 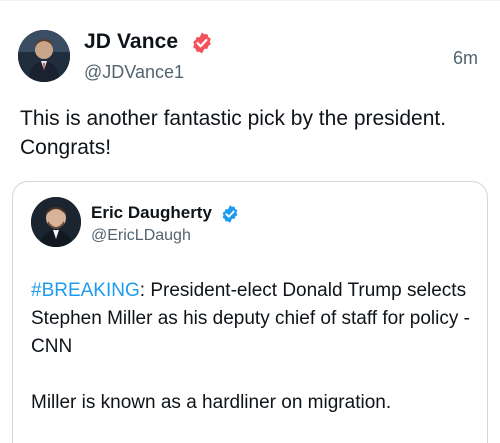 What do you see at coordinates (85, 290) in the screenshot?
I see `hashtag-link: #BREAKING` at bounding box center [85, 290].